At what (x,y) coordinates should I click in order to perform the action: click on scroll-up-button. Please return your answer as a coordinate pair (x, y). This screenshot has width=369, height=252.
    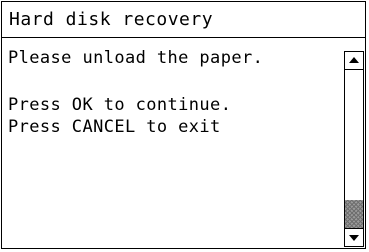
    Looking at the image, I should click on (354, 61).